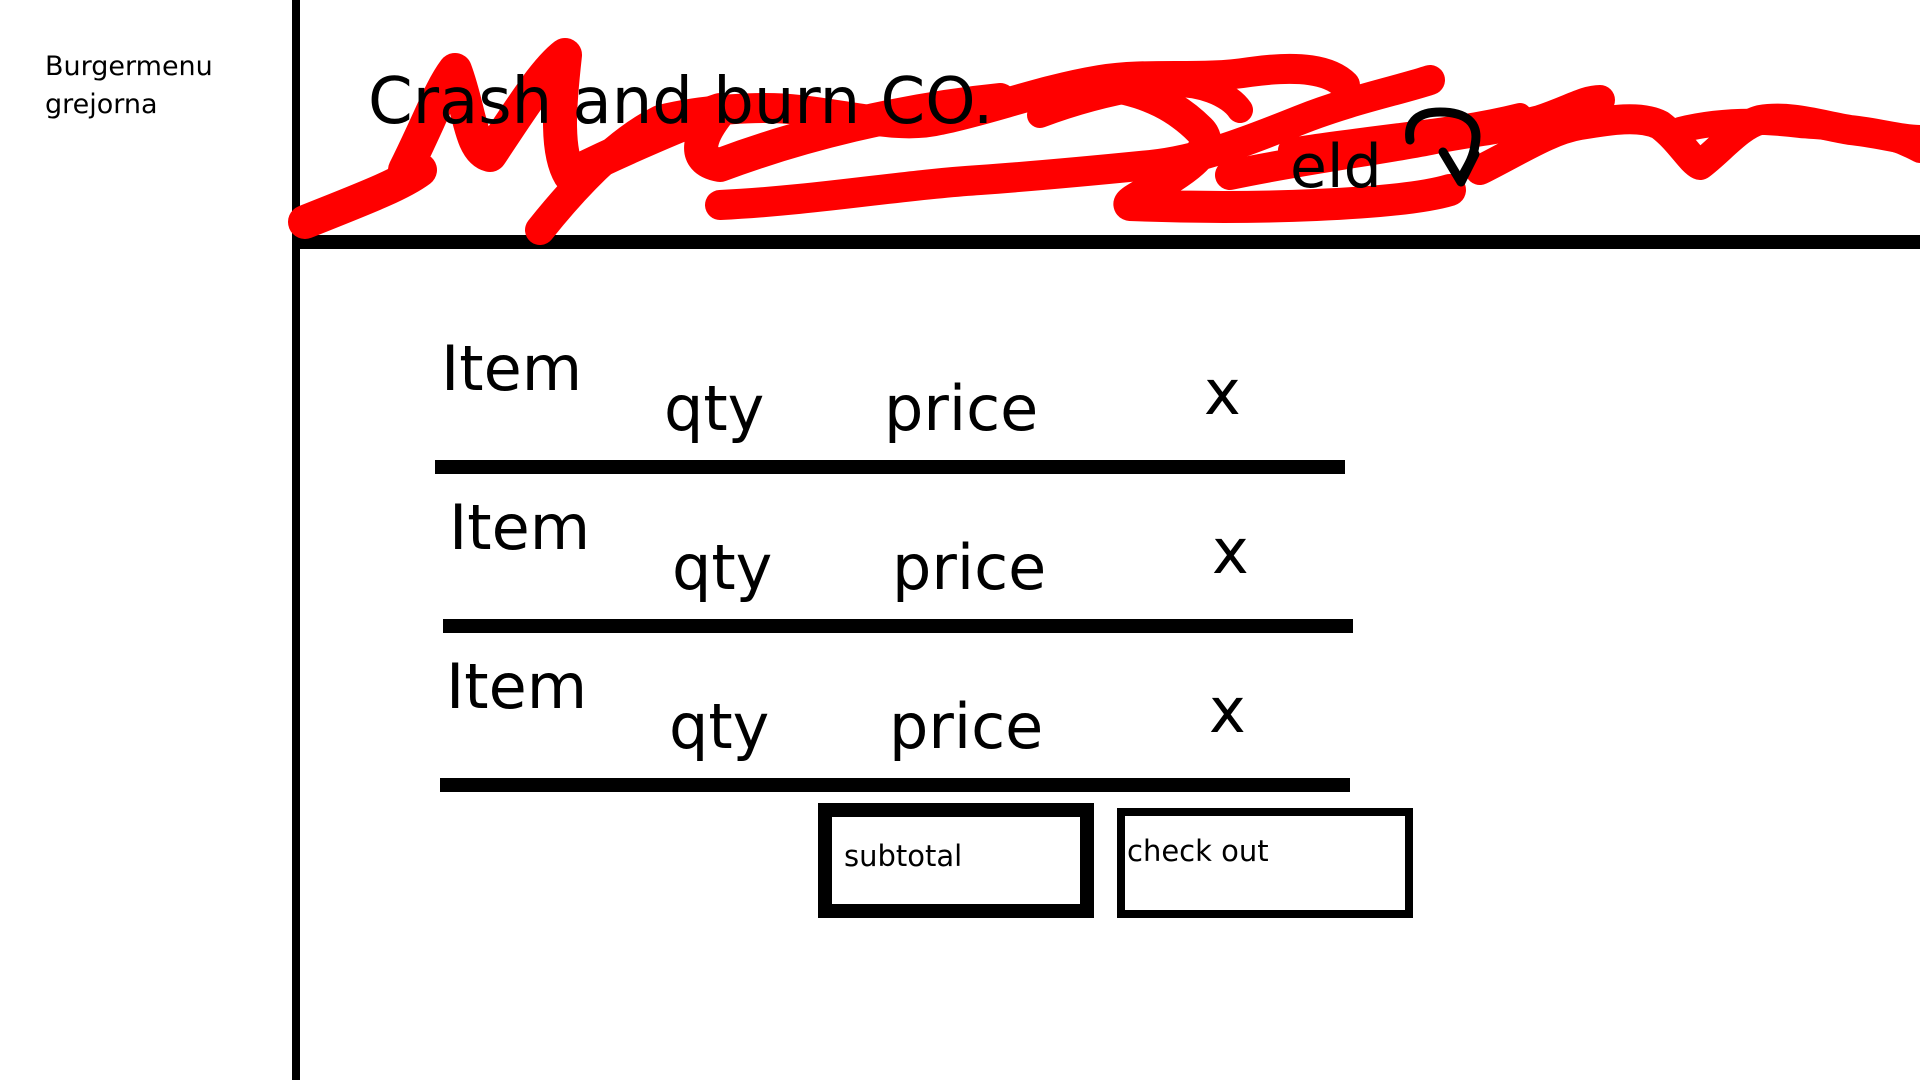 The image size is (1920, 1080). What do you see at coordinates (101, 104) in the screenshot?
I see `burger-menu-sublabel: grejorna` at bounding box center [101, 104].